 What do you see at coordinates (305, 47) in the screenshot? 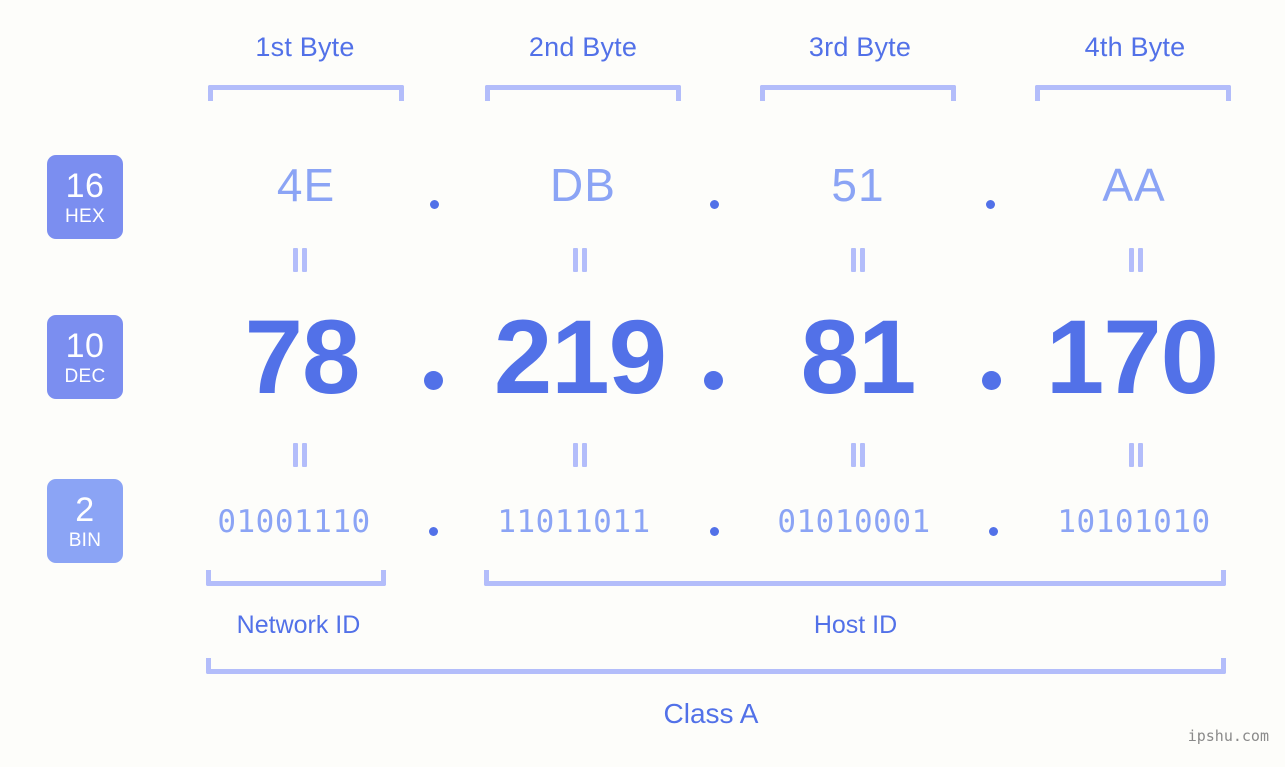
I see `byte-header-label-1: 1st Byte` at bounding box center [305, 47].